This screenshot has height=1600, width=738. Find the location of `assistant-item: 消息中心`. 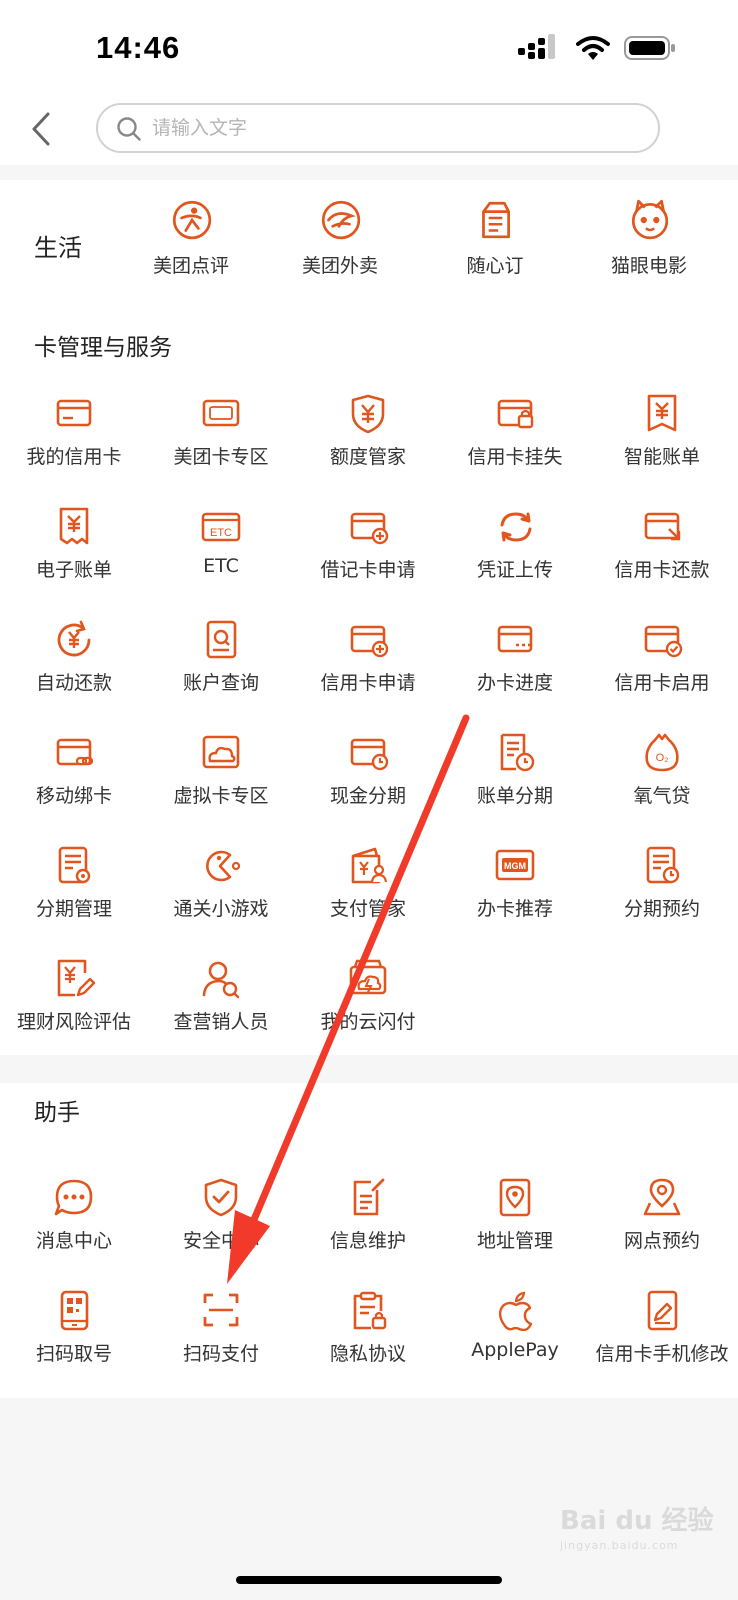

assistant-item: 消息中心 is located at coordinates (74, 1226).